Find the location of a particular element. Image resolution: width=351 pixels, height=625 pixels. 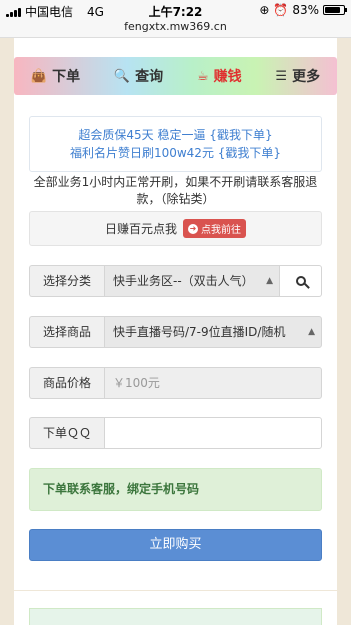

promo-box: 日赚百元点我 ➜ 点我前往 is located at coordinates (175, 228).